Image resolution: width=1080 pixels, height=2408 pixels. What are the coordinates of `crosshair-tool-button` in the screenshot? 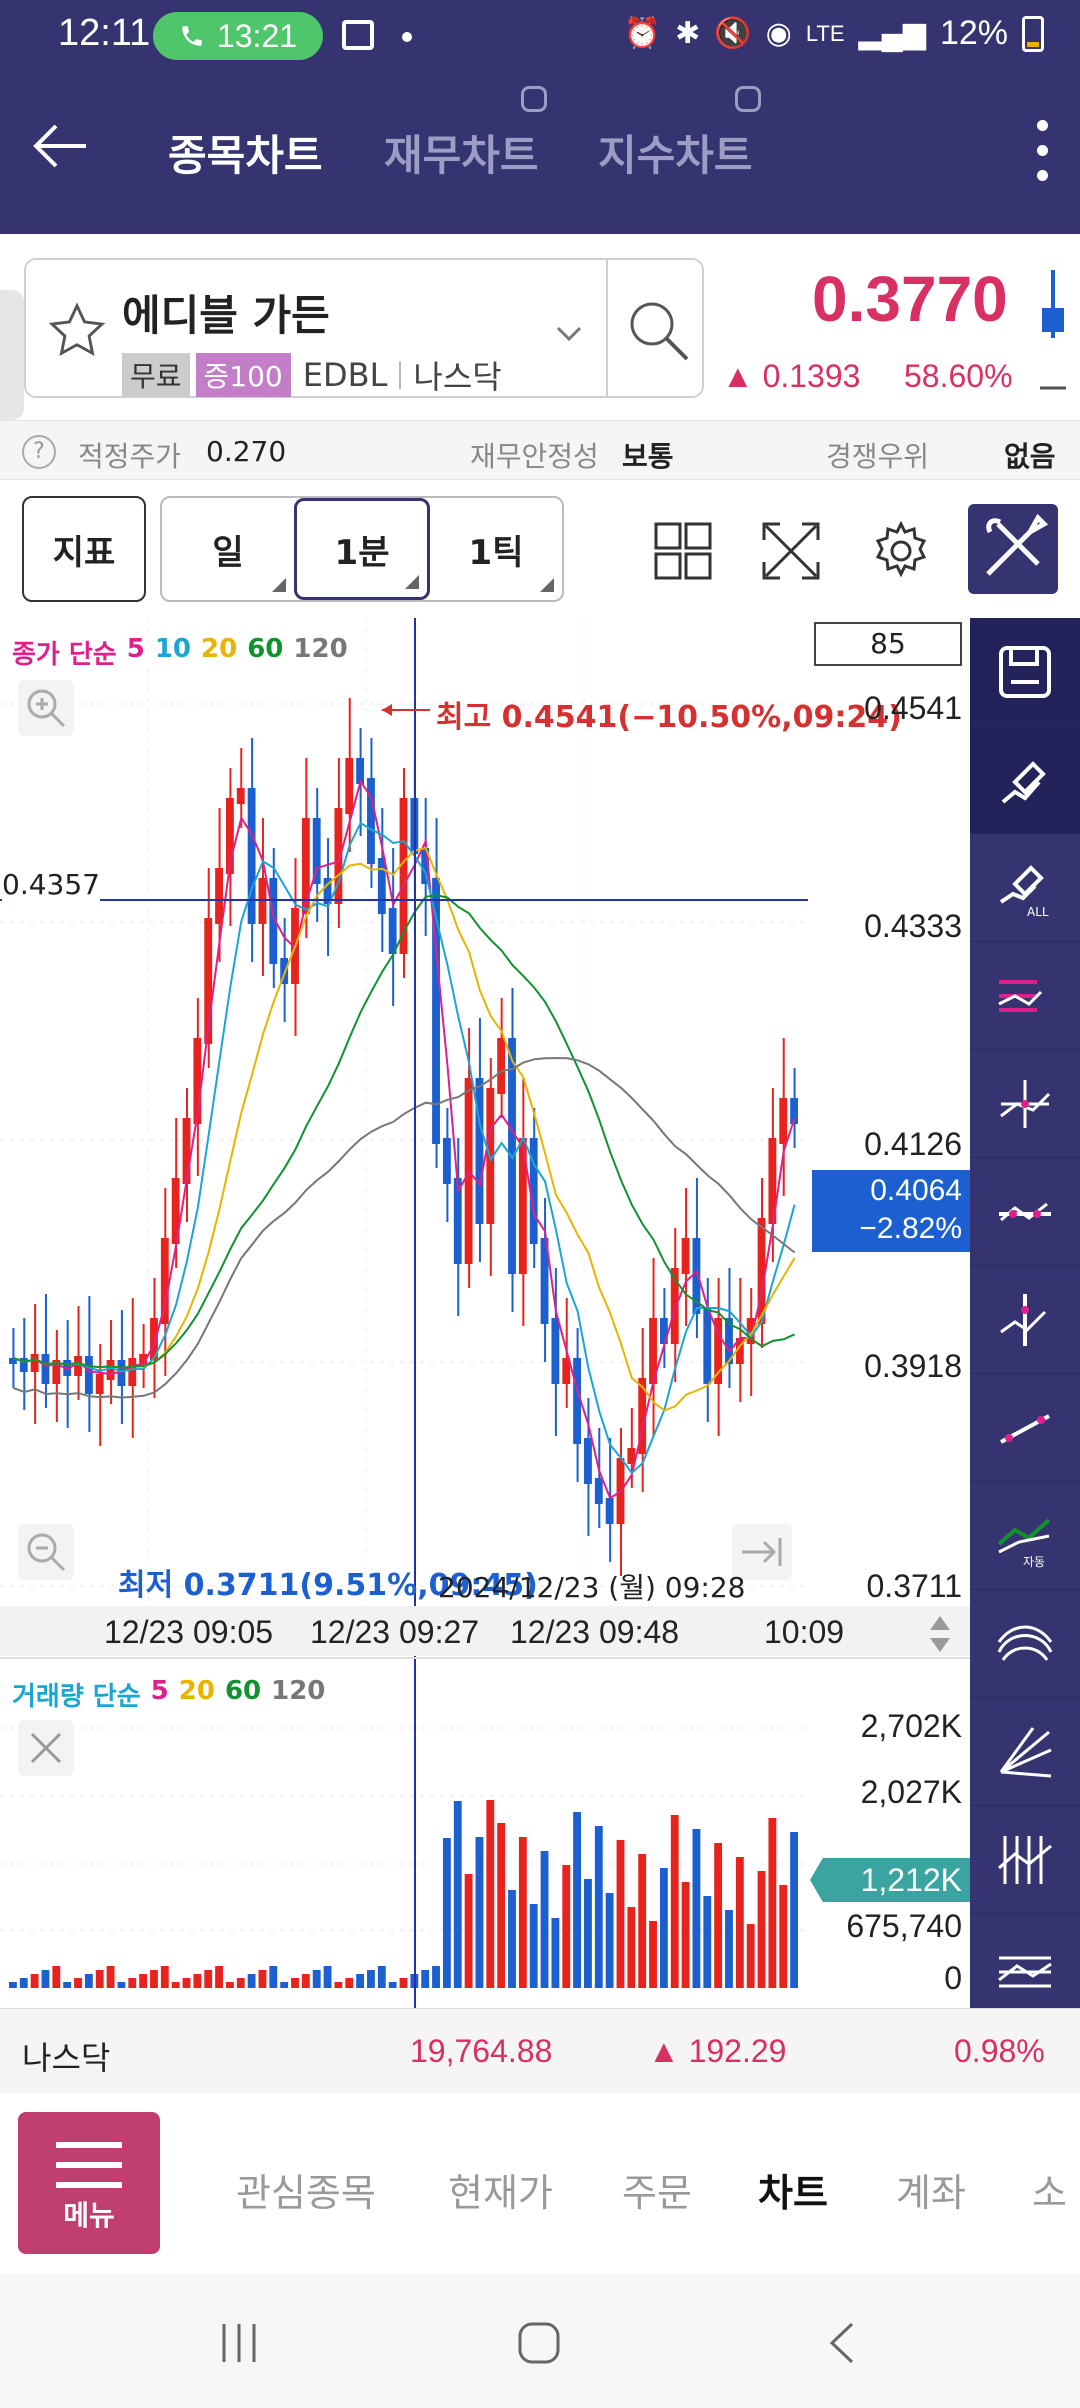 It's located at (1025, 1104).